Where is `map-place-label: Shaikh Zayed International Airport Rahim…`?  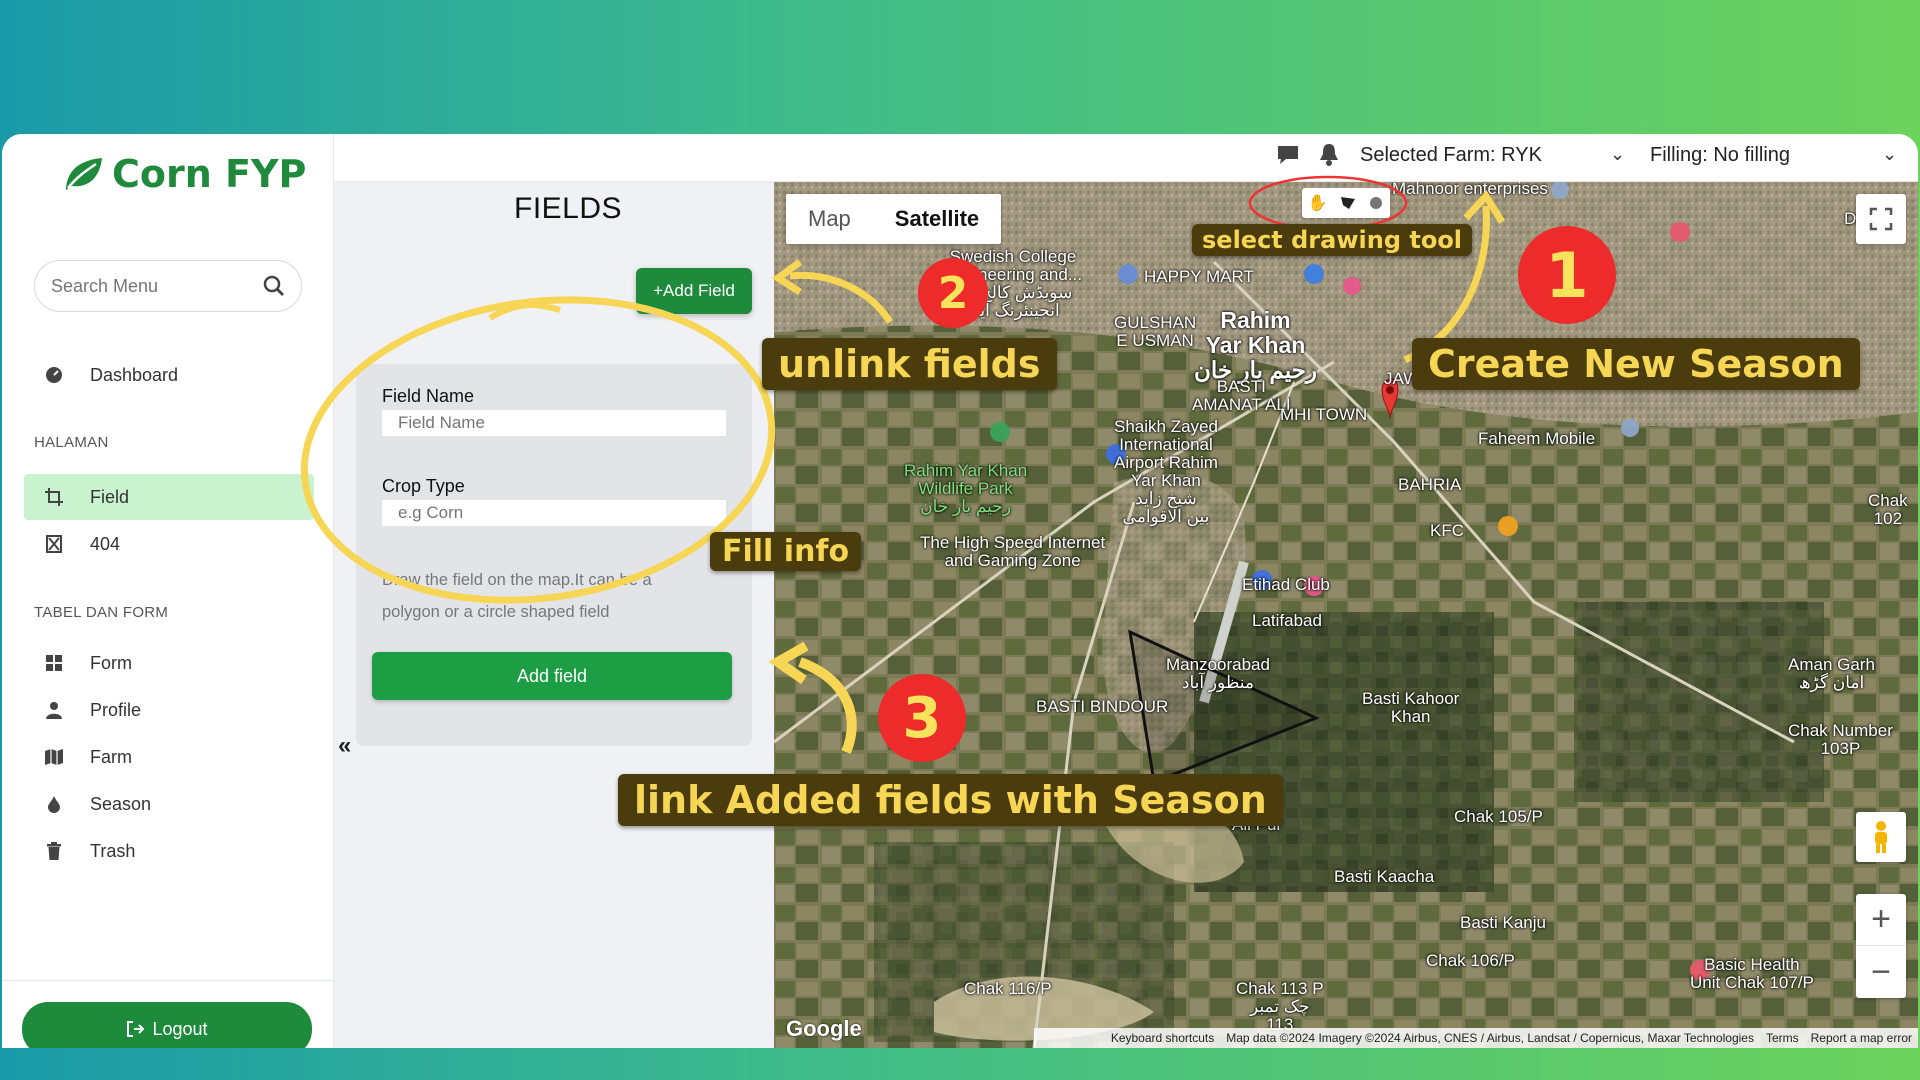 map-place-label: Shaikh Zayed International Airport Rahim… is located at coordinates (1166, 472).